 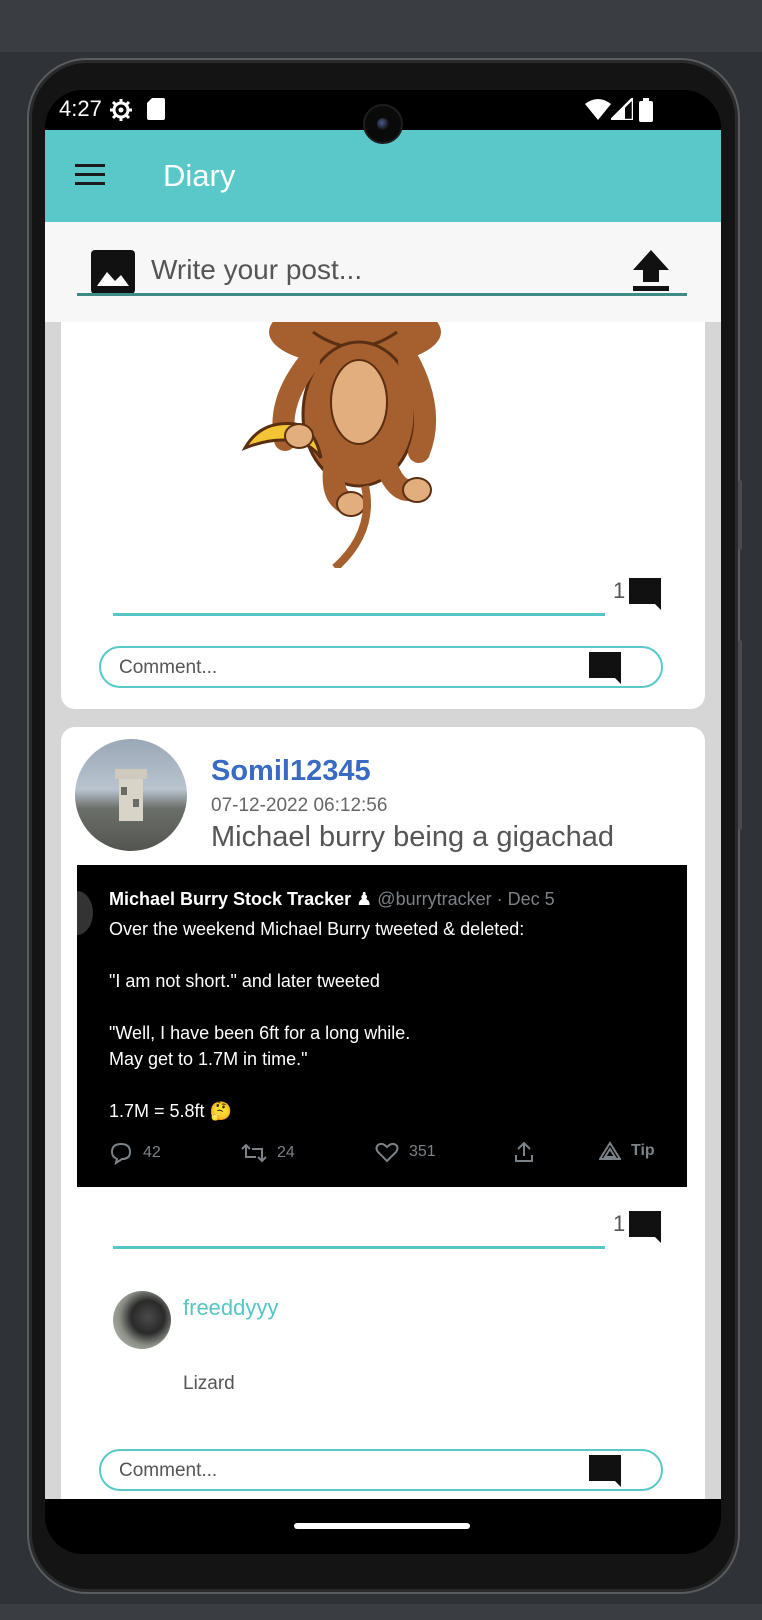 I want to click on reply-icon, so click(x=121, y=1153).